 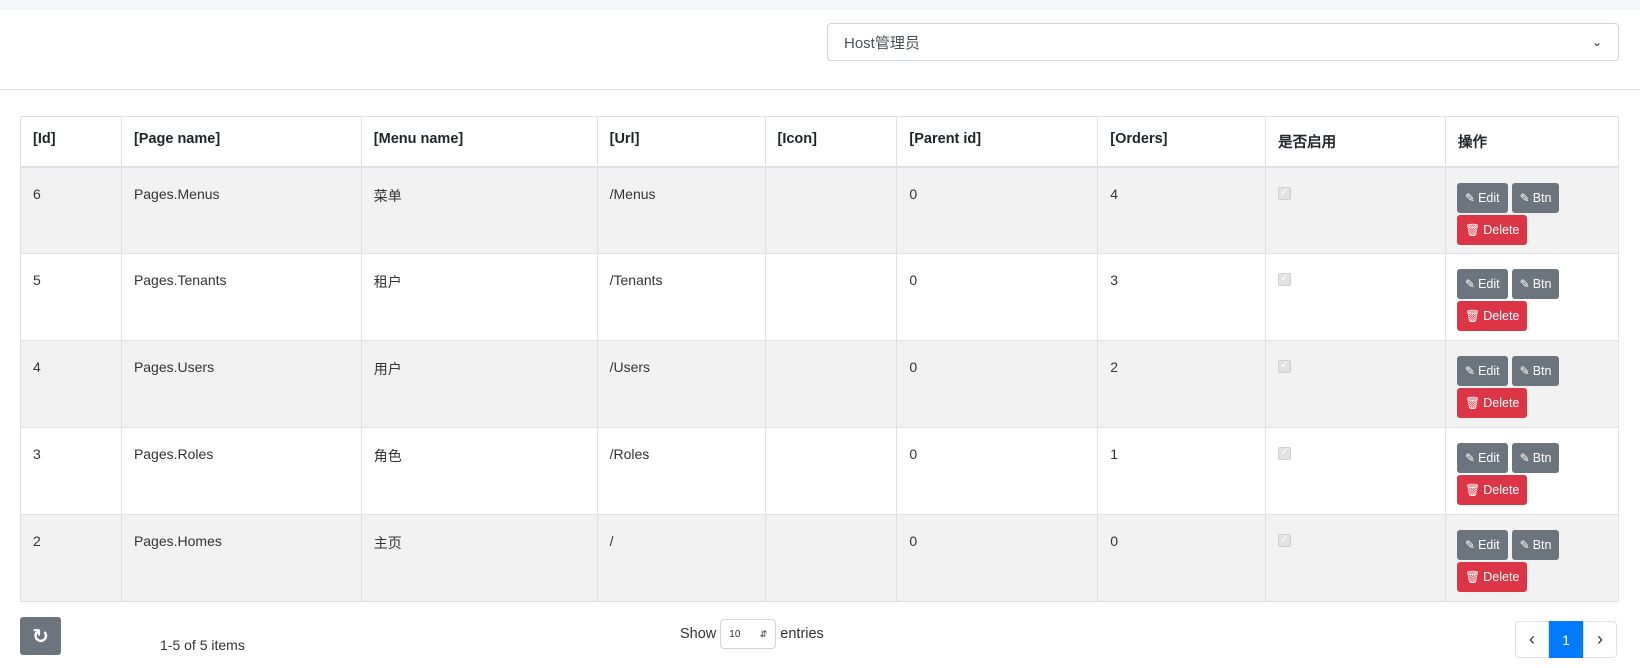 What do you see at coordinates (831, 142) in the screenshot?
I see `col-header-icon: [Icon]` at bounding box center [831, 142].